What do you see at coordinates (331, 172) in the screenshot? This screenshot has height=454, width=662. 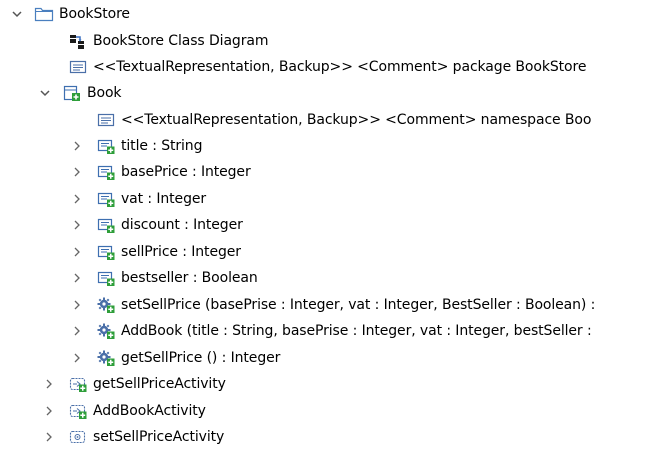 I see `tree-item-property-baseprice: basePrice : Integer` at bounding box center [331, 172].